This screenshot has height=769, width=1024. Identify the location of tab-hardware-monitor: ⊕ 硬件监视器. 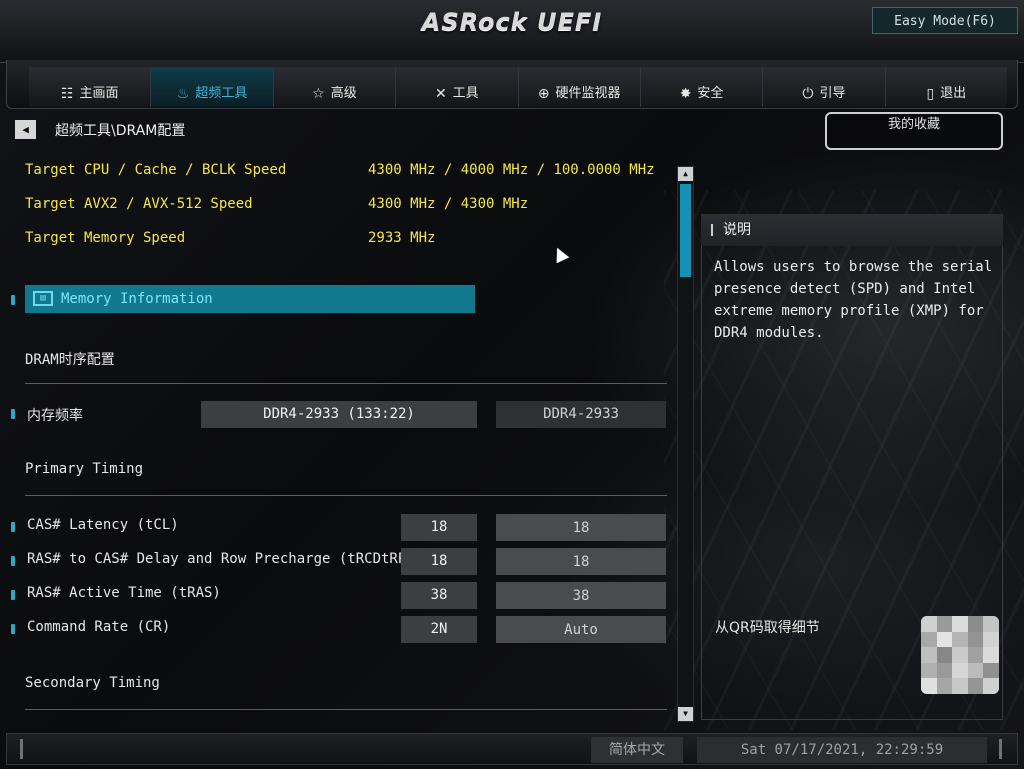
(579, 87).